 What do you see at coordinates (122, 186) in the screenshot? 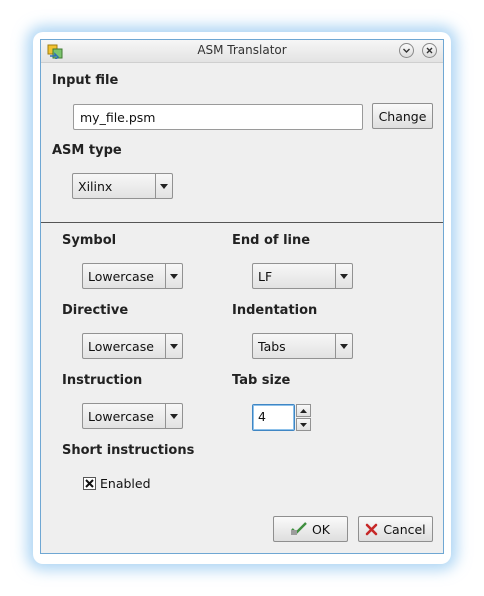
I see `asm-type-select: Xilinx` at bounding box center [122, 186].